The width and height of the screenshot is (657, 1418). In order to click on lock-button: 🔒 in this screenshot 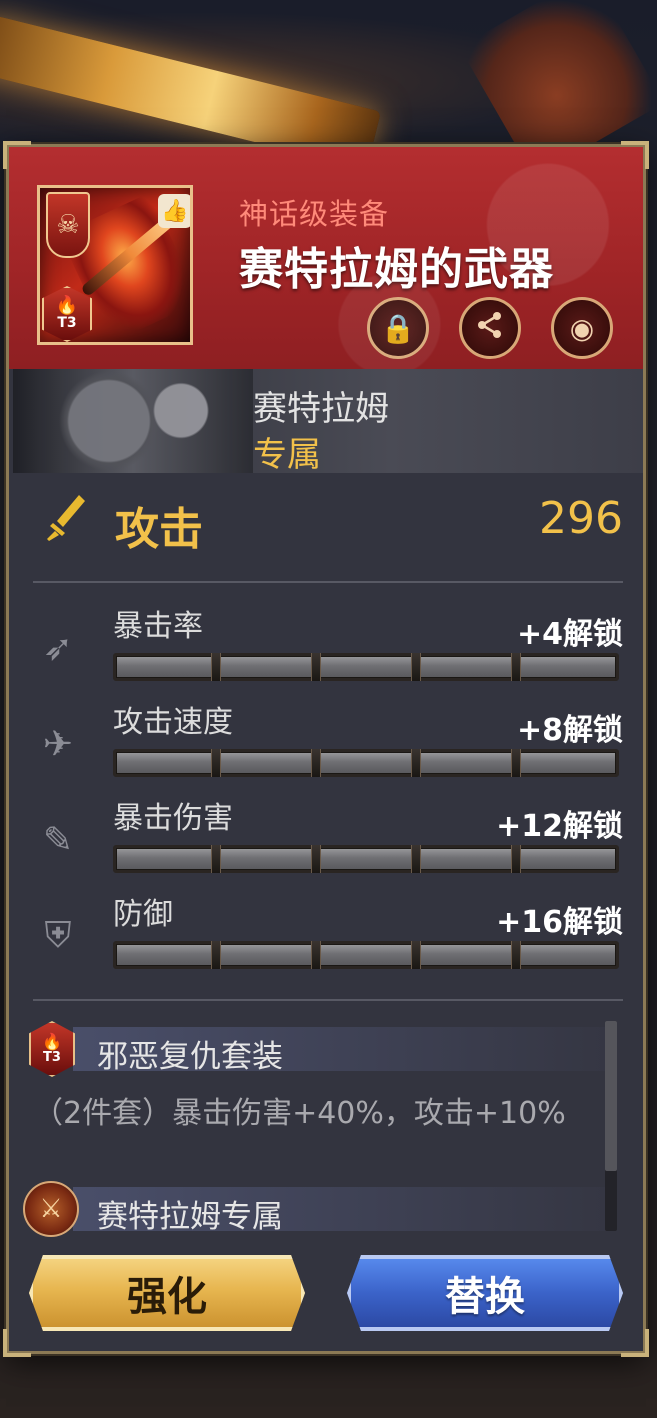, I will do `click(398, 328)`.